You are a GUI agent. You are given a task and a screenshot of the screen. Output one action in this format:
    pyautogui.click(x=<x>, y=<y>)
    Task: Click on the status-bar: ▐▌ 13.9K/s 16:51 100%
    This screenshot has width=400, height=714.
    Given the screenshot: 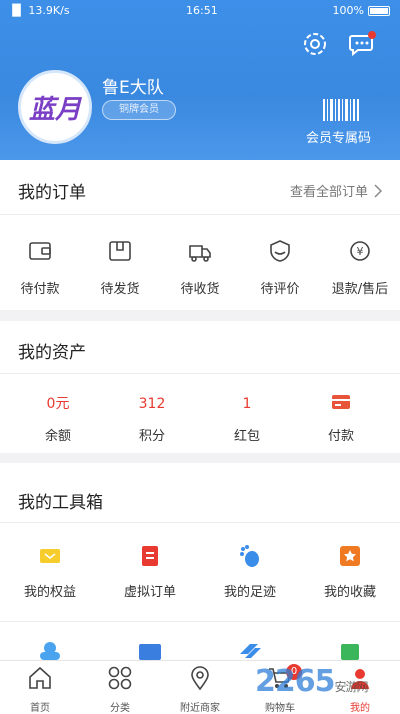 What is the action you would take?
    pyautogui.click(x=200, y=11)
    